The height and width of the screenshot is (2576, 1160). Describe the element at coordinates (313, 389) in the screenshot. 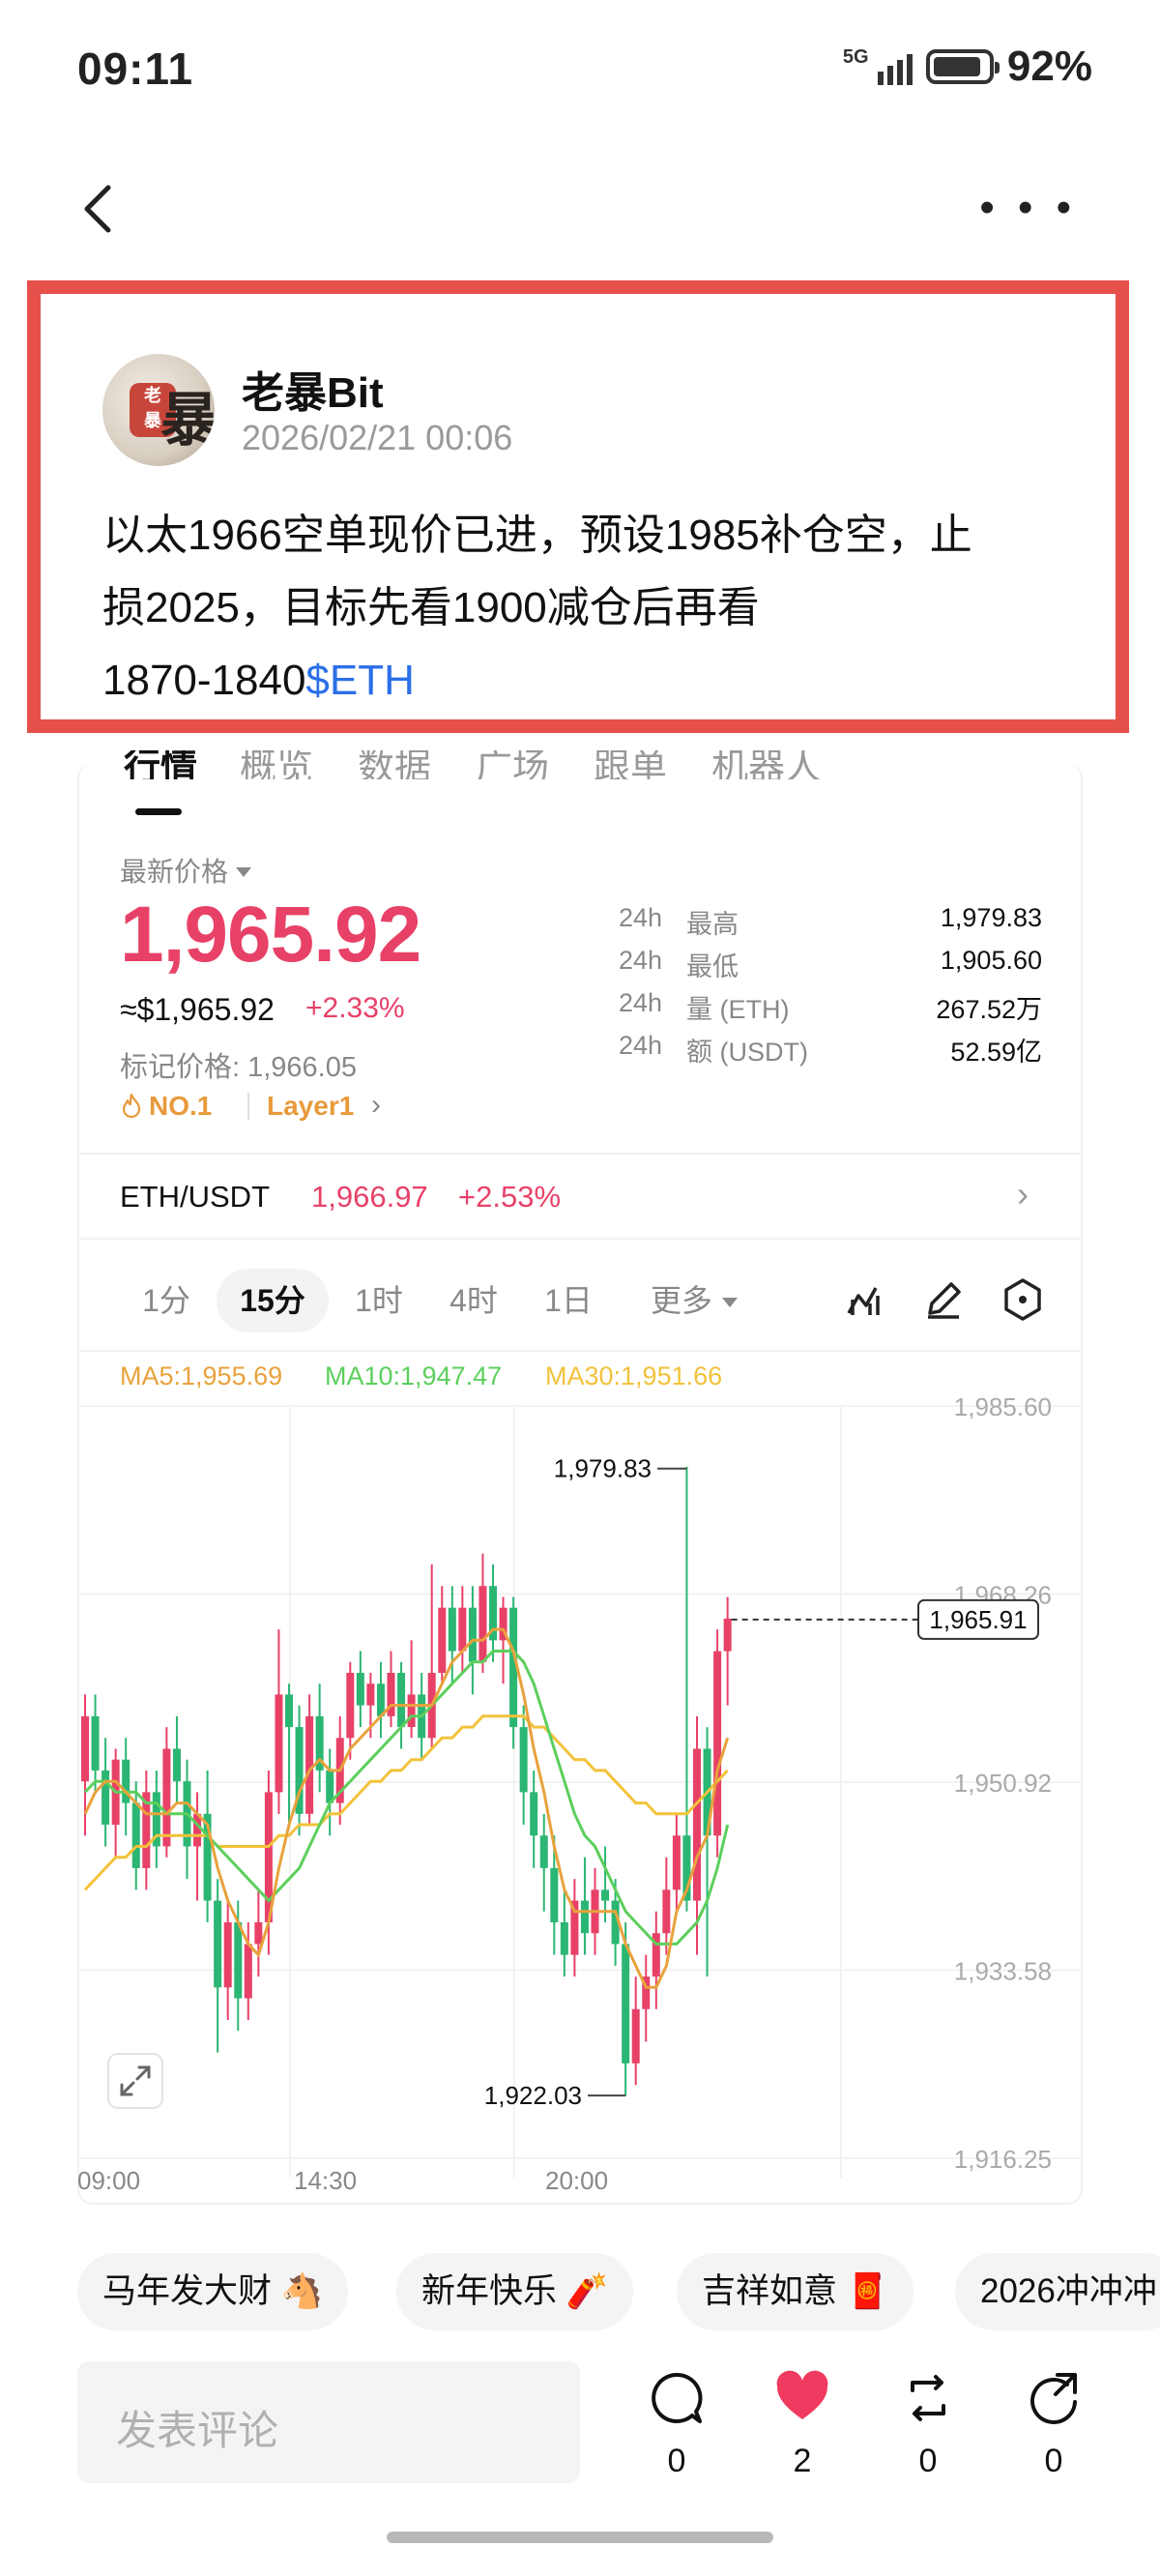

I see `author-name: 老暴Bit` at that location.